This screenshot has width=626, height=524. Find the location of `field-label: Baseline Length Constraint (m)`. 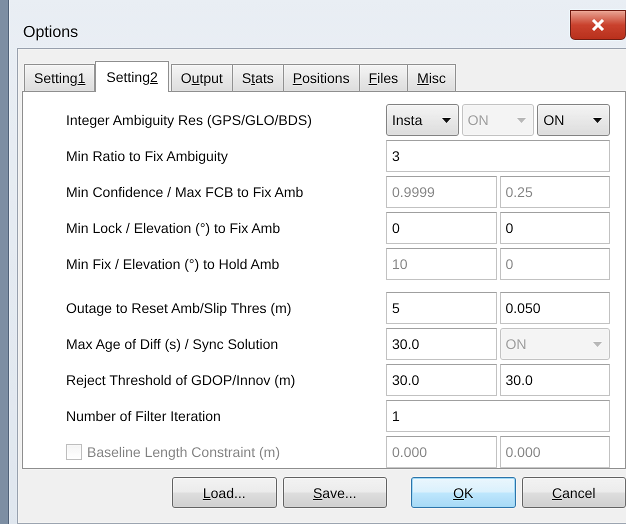

field-label: Baseline Length Constraint (m) is located at coordinates (183, 452).